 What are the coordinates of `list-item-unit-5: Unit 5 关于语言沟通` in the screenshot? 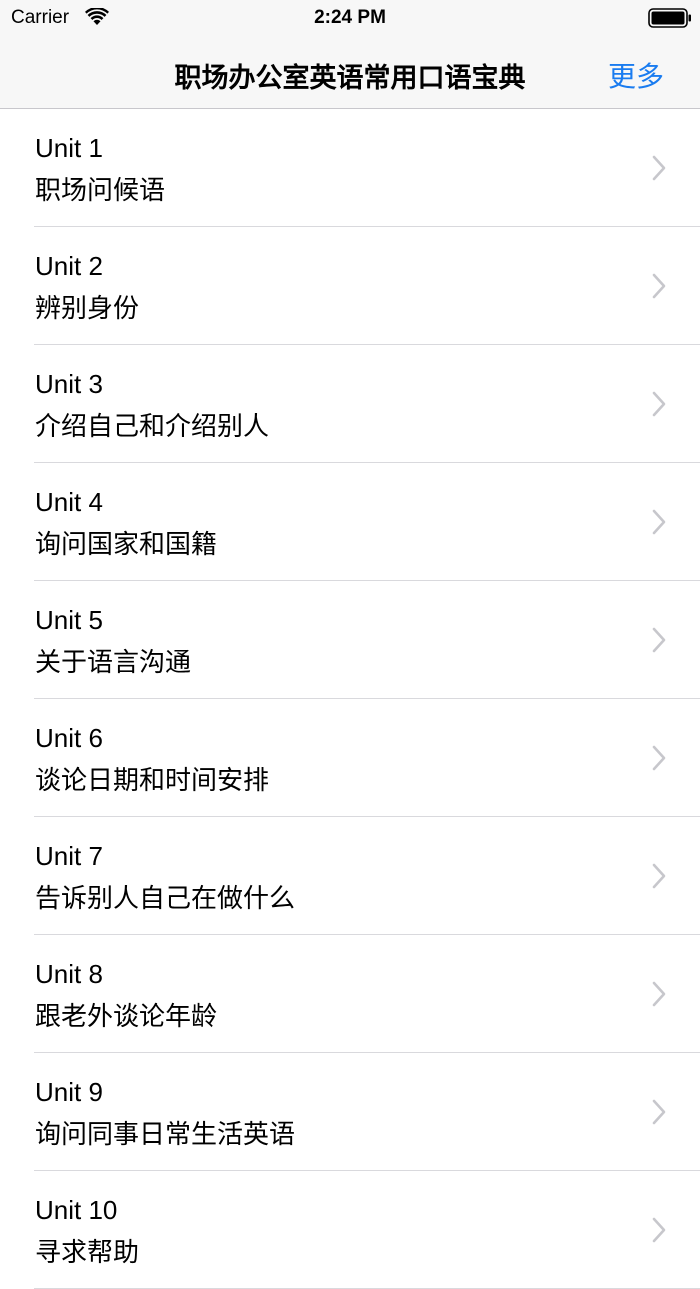 It's located at (350, 640).